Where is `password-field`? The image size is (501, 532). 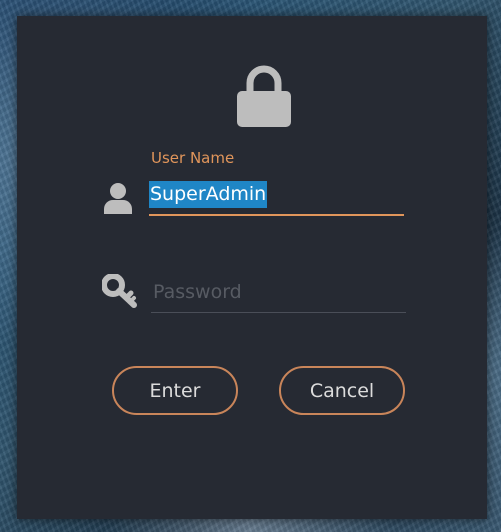
password-field is located at coordinates (278, 292).